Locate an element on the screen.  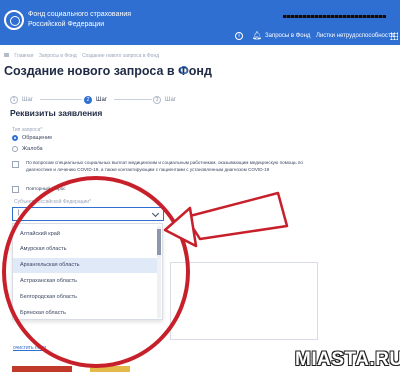
annotation-arrow-icon is located at coordinates (236, 216).